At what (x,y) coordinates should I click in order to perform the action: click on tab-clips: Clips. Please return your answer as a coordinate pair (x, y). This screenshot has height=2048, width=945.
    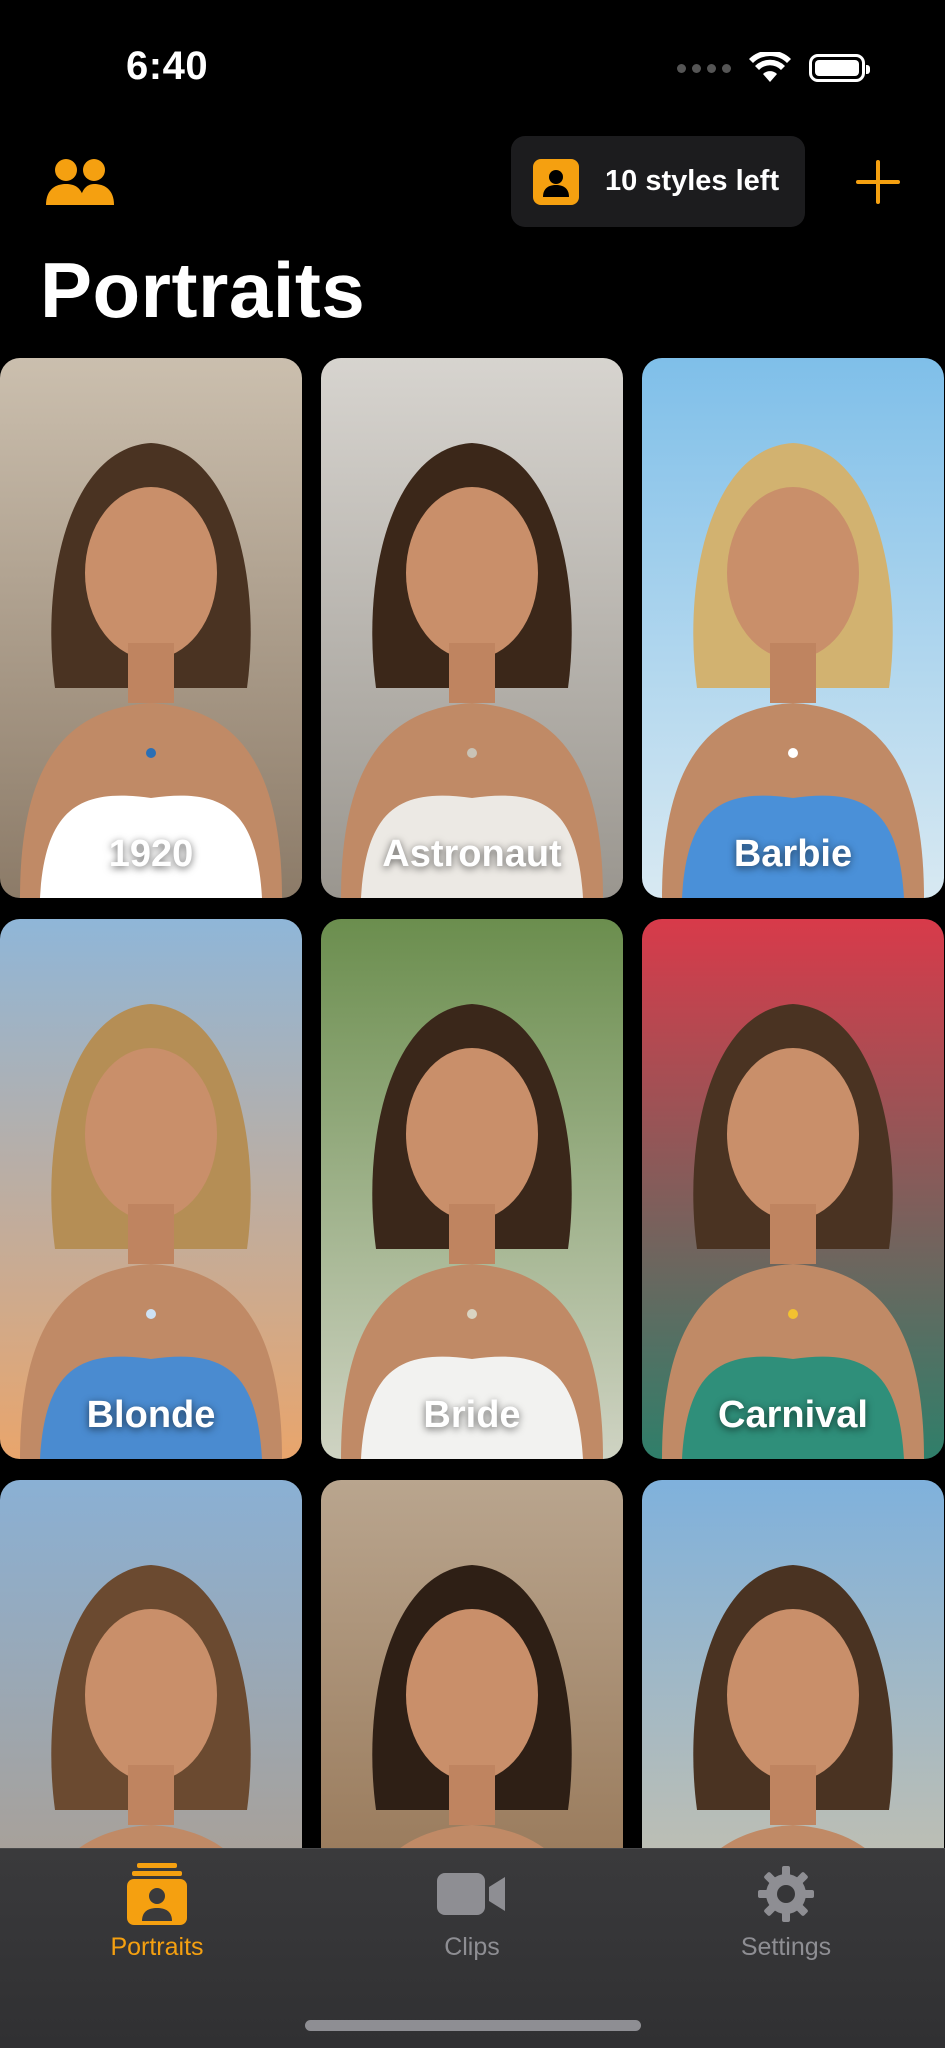
    Looking at the image, I should click on (472, 1919).